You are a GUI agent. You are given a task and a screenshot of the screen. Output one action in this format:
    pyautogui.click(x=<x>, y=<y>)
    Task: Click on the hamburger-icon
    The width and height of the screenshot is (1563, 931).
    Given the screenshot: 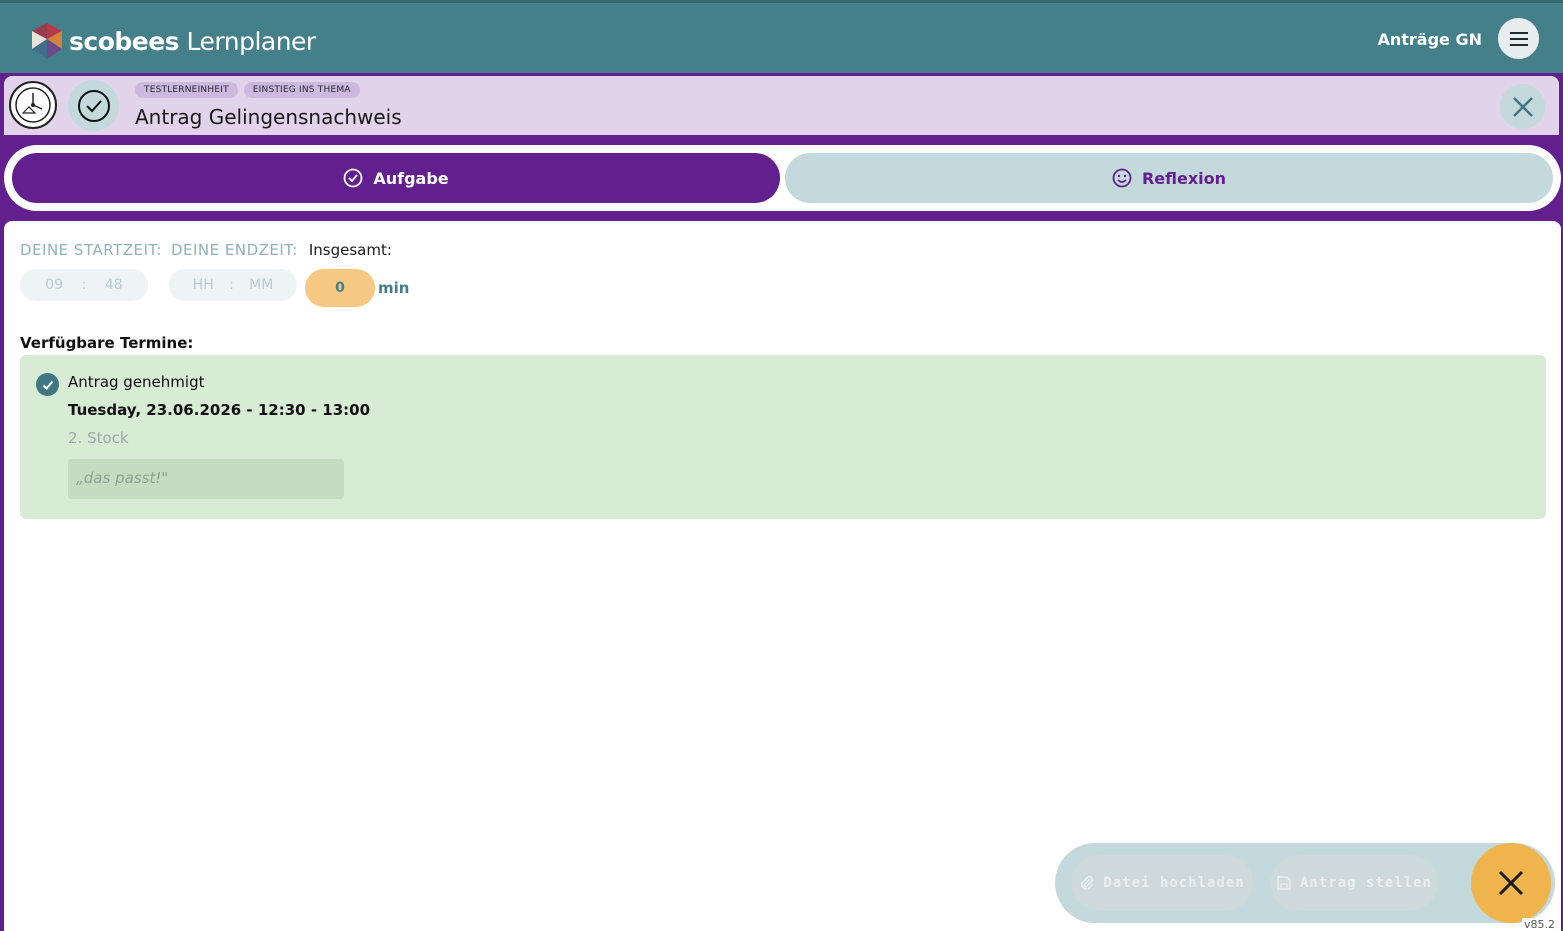 What is the action you would take?
    pyautogui.click(x=1518, y=38)
    